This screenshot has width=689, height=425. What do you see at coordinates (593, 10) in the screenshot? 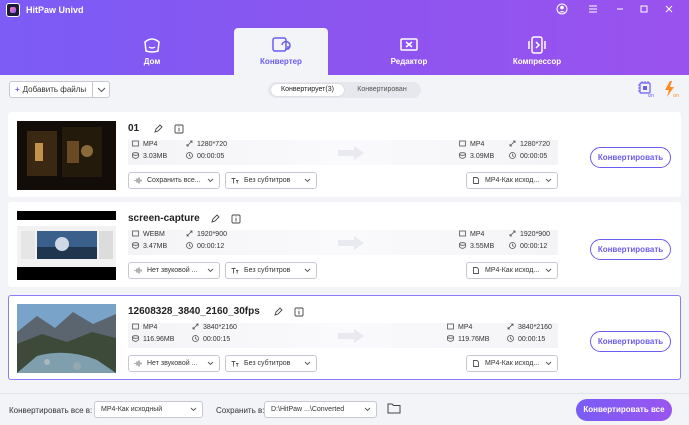
I see `menu-icon` at bounding box center [593, 10].